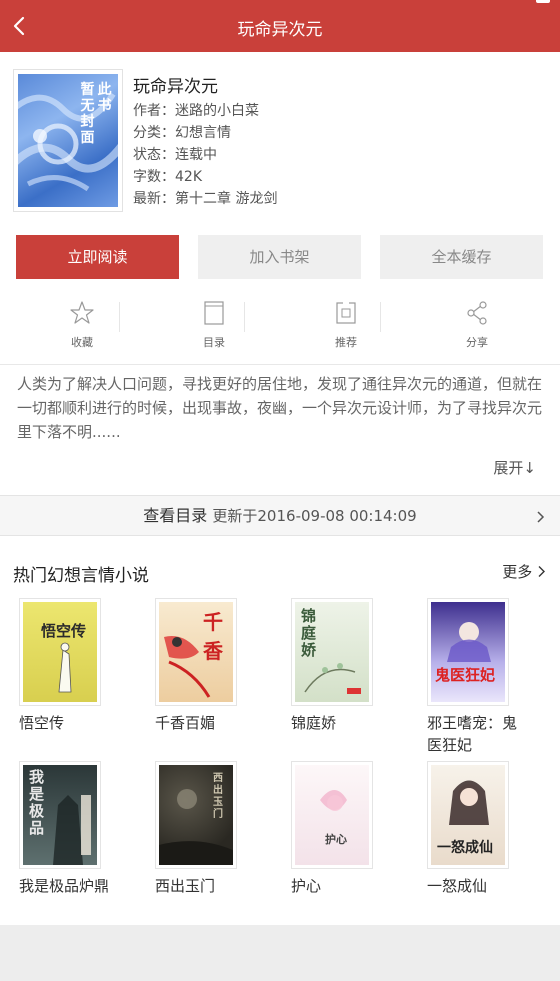 This screenshot has height=981, width=560. Describe the element at coordinates (214, 326) in the screenshot. I see `catalog-button: 目录` at that location.